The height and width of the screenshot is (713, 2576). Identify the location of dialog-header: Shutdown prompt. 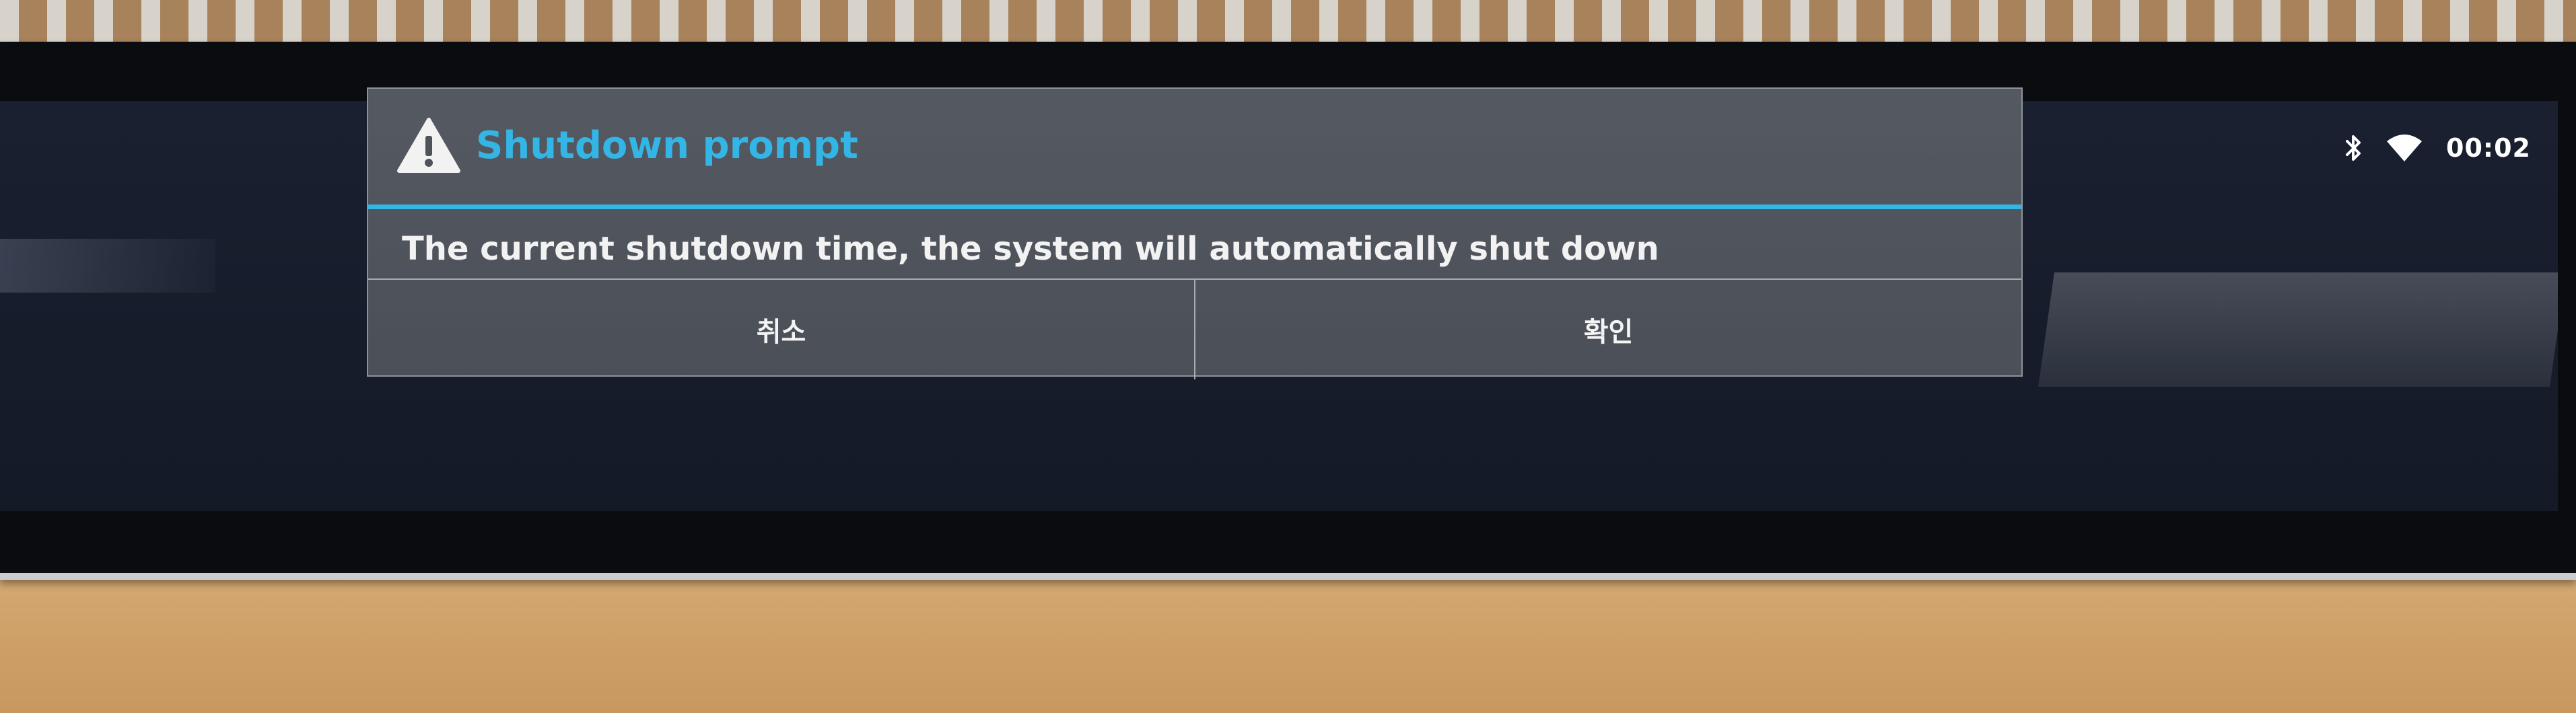
(1194, 146).